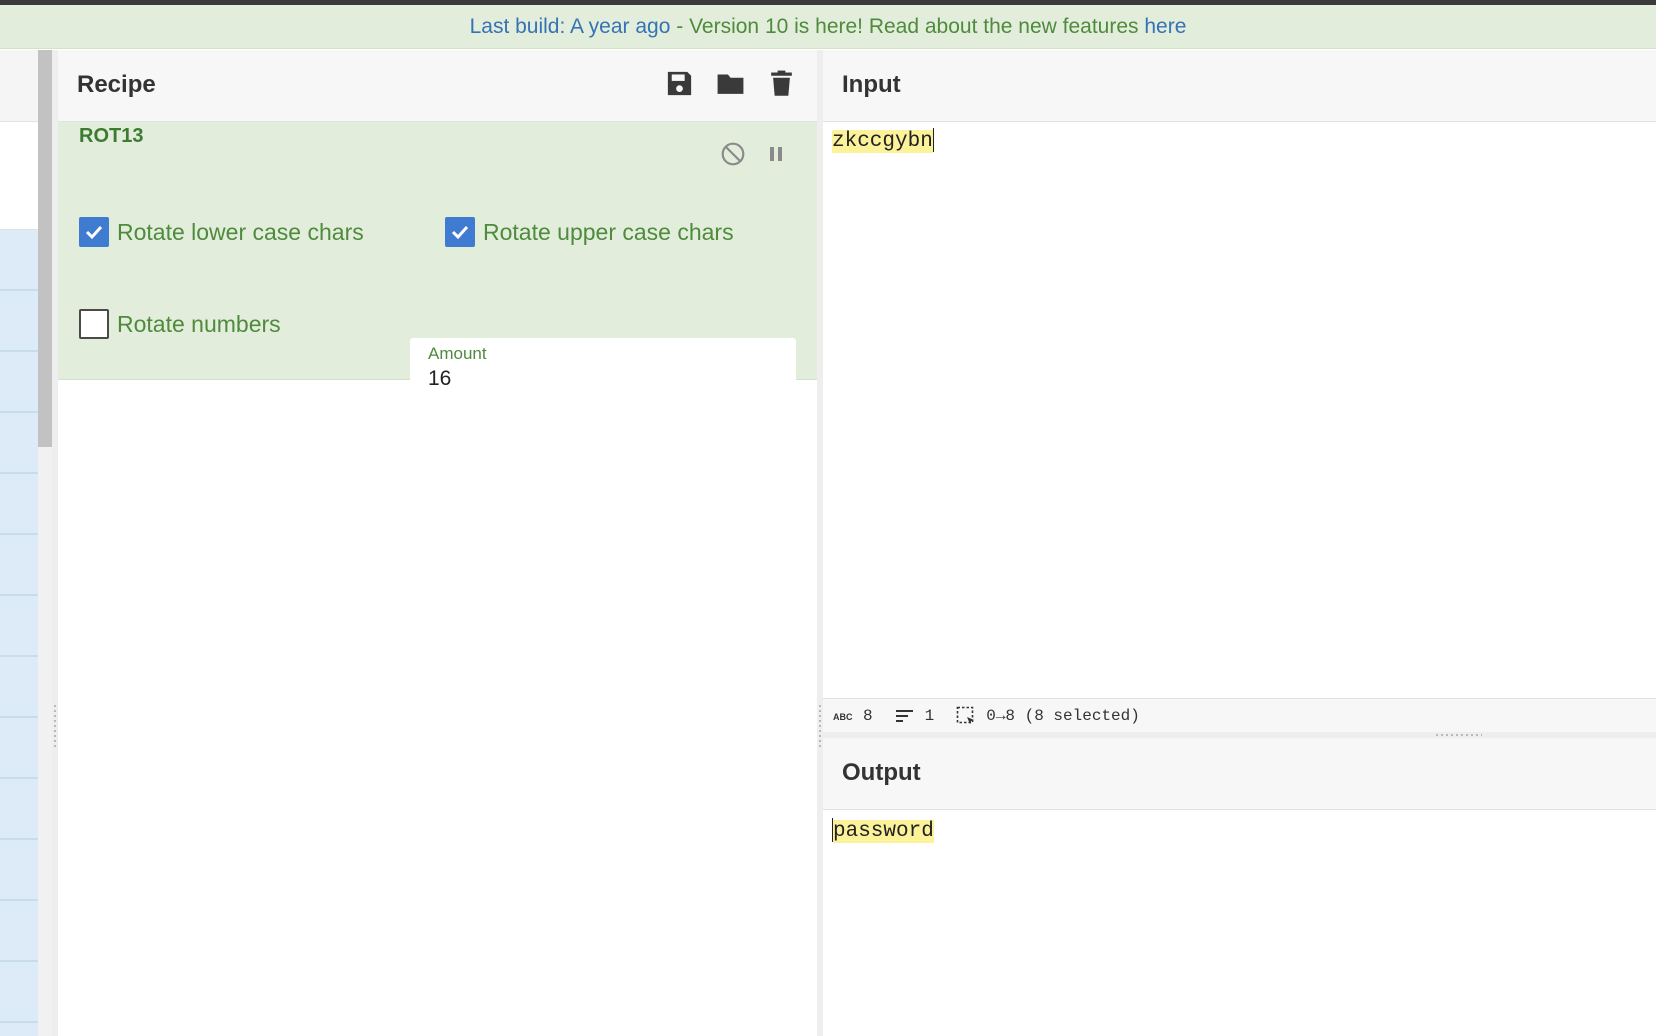 This screenshot has height=1036, width=1656. What do you see at coordinates (868, 715) in the screenshot?
I see `length-value: 8` at bounding box center [868, 715].